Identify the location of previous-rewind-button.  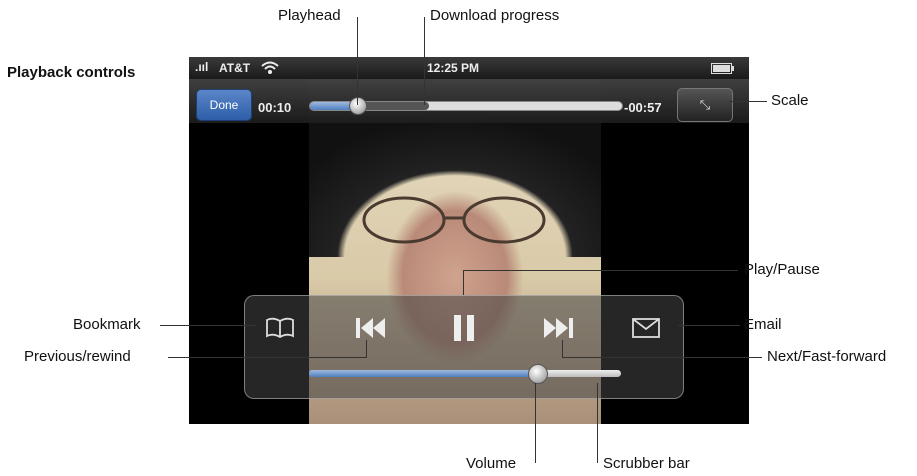
(371, 328).